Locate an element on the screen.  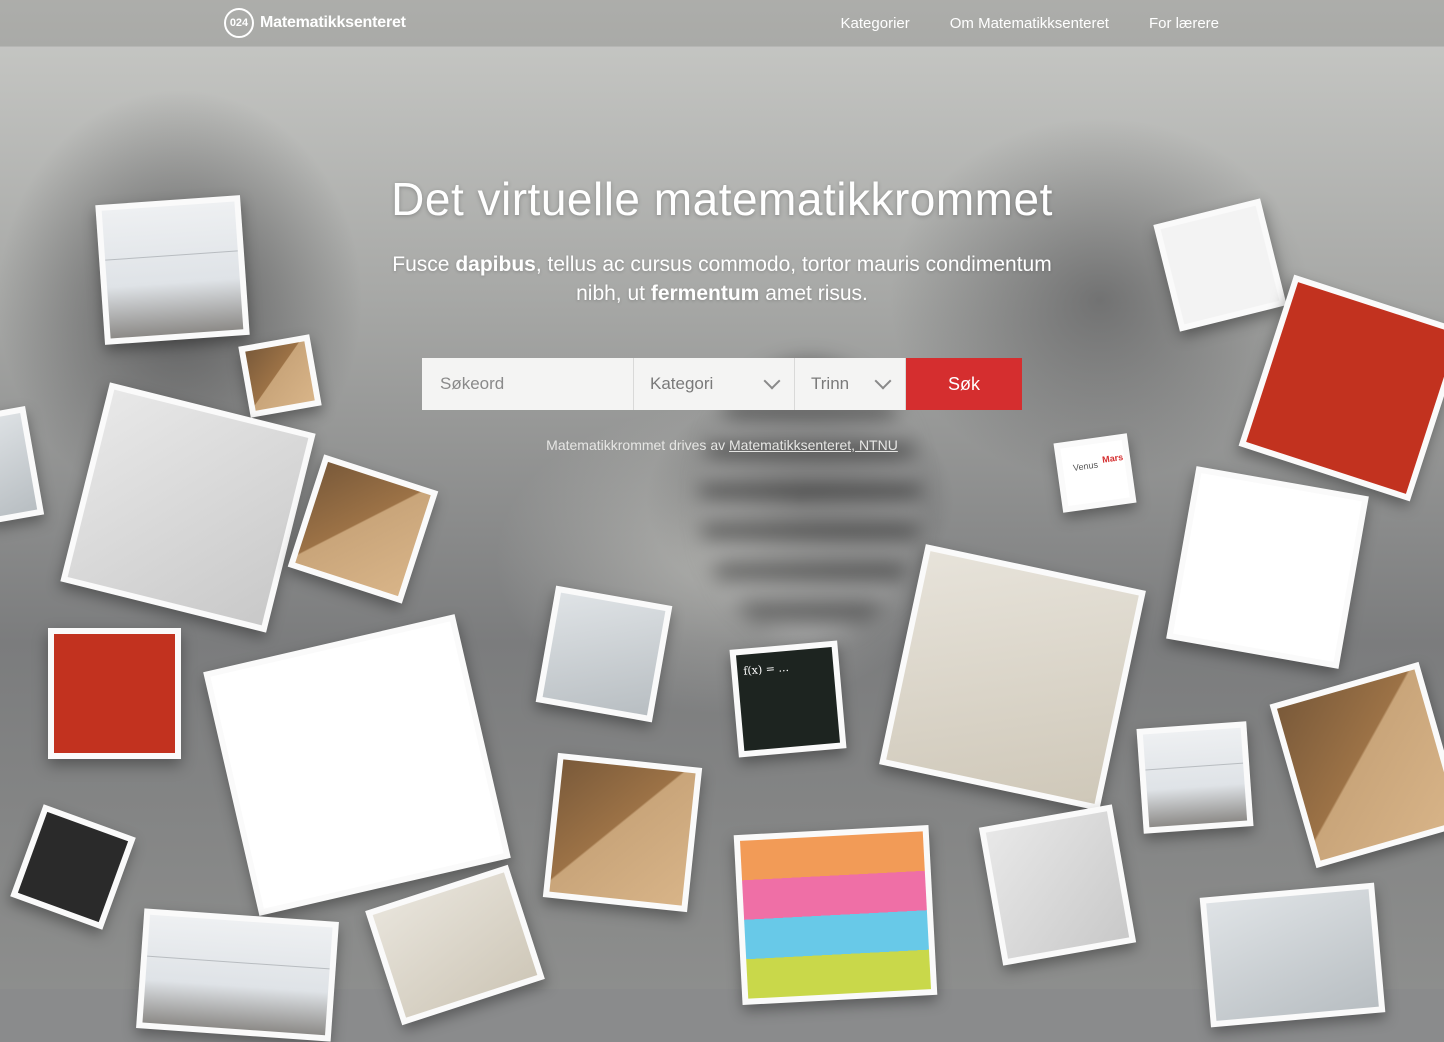
subtitle-text: Fusce is located at coordinates (424, 264).